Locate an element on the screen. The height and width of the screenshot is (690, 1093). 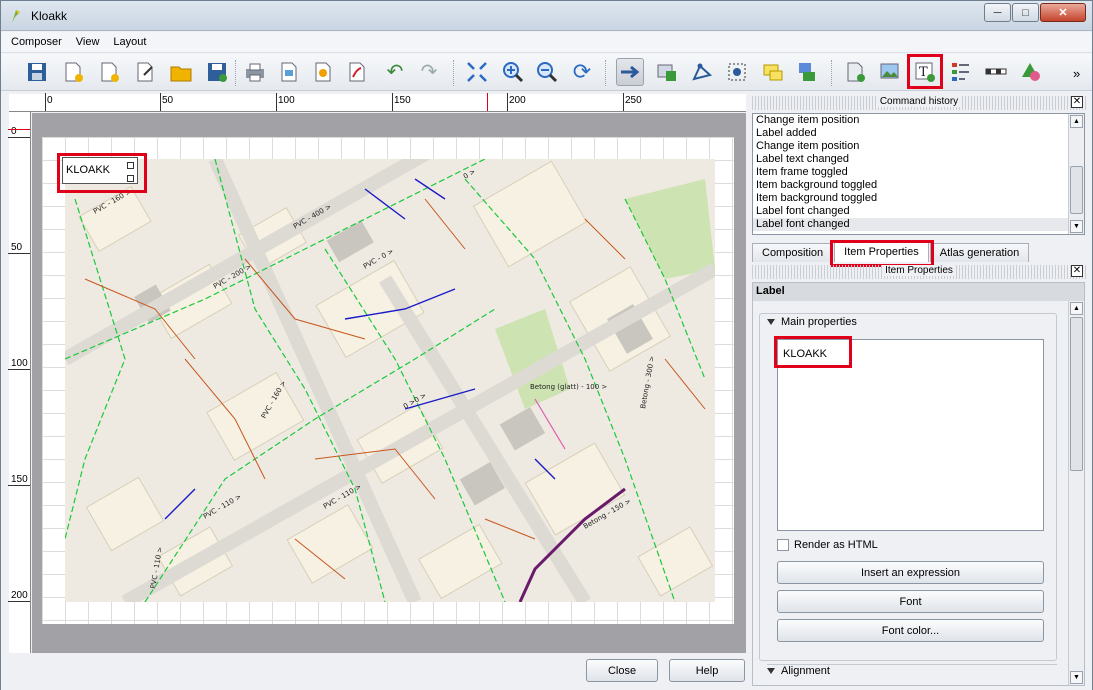
history-item: Item frame toggled is located at coordinates (918, 172).